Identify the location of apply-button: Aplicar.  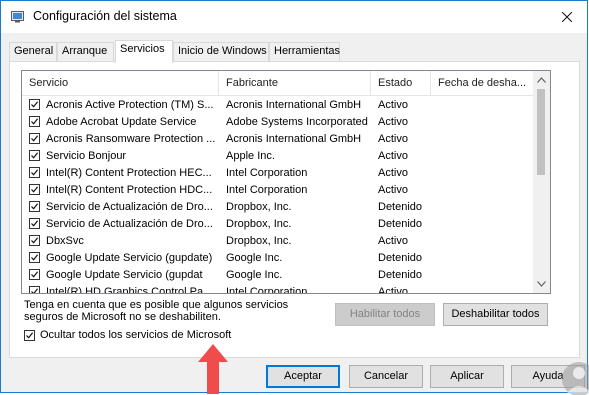
(467, 376).